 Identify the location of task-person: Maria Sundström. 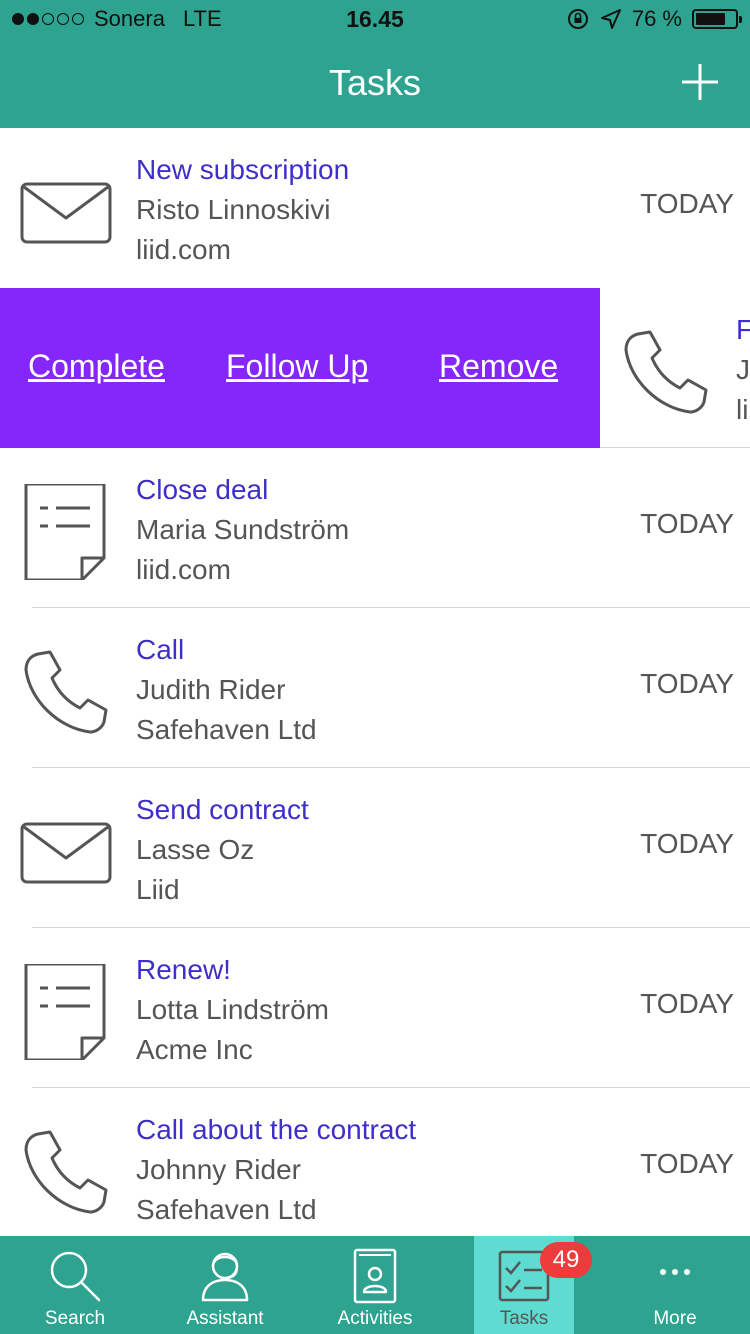
(243, 529).